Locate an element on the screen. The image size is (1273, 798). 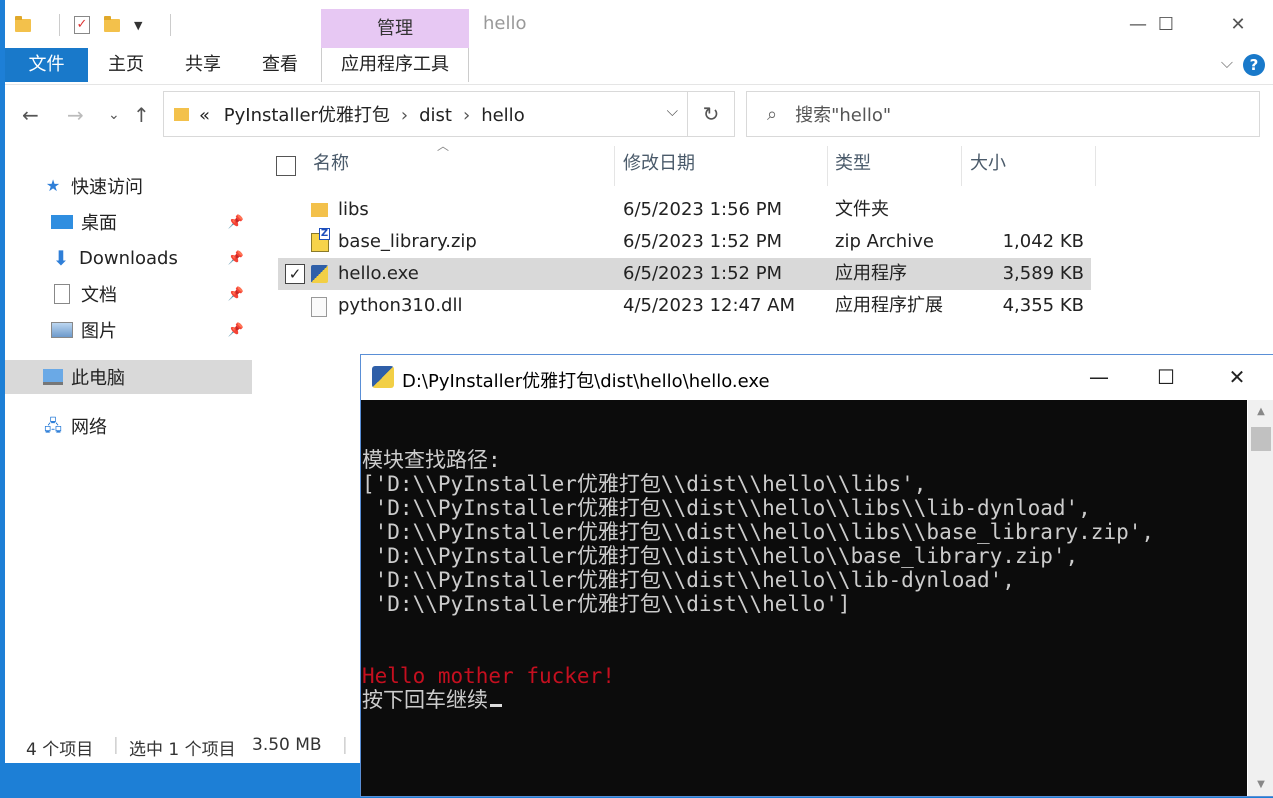
new-folder-icon is located at coordinates (112, 23).